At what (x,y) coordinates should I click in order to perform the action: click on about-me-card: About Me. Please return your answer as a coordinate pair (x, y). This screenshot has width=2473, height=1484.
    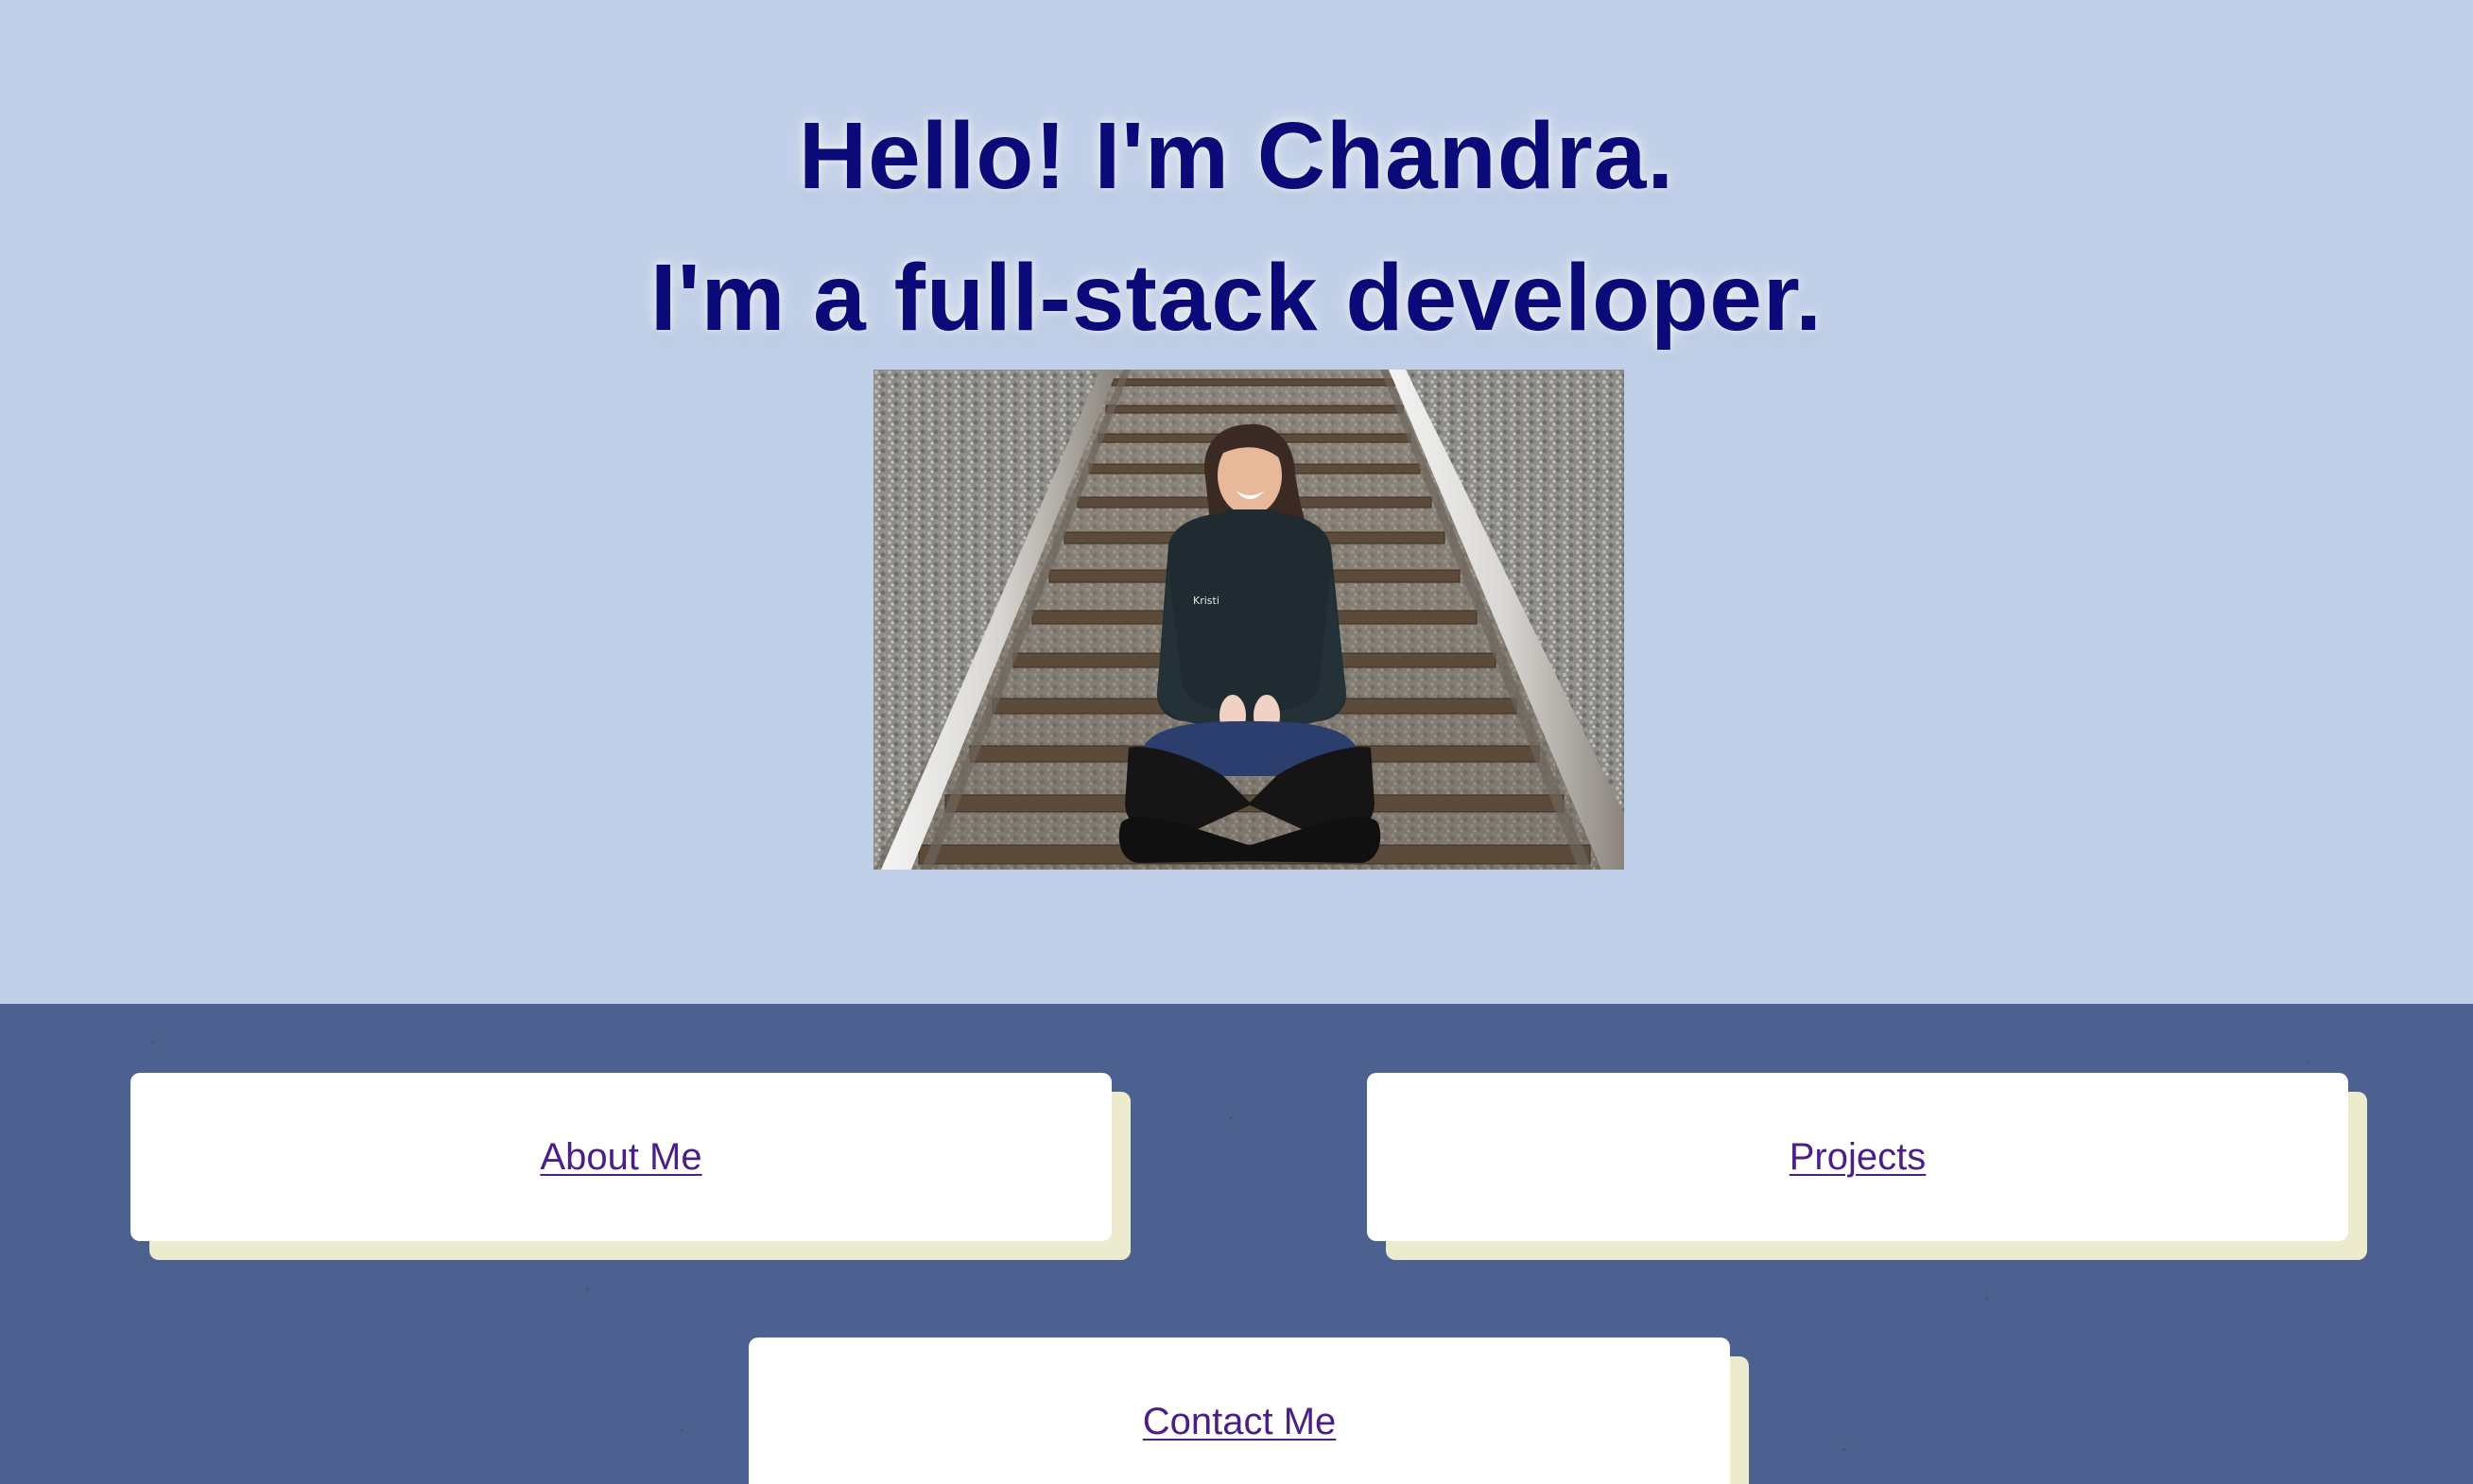
    Looking at the image, I should click on (621, 1157).